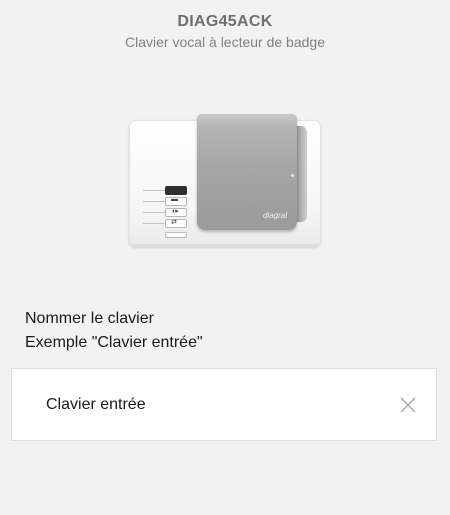  Describe the element at coordinates (408, 405) in the screenshot. I see `close-icon` at that location.